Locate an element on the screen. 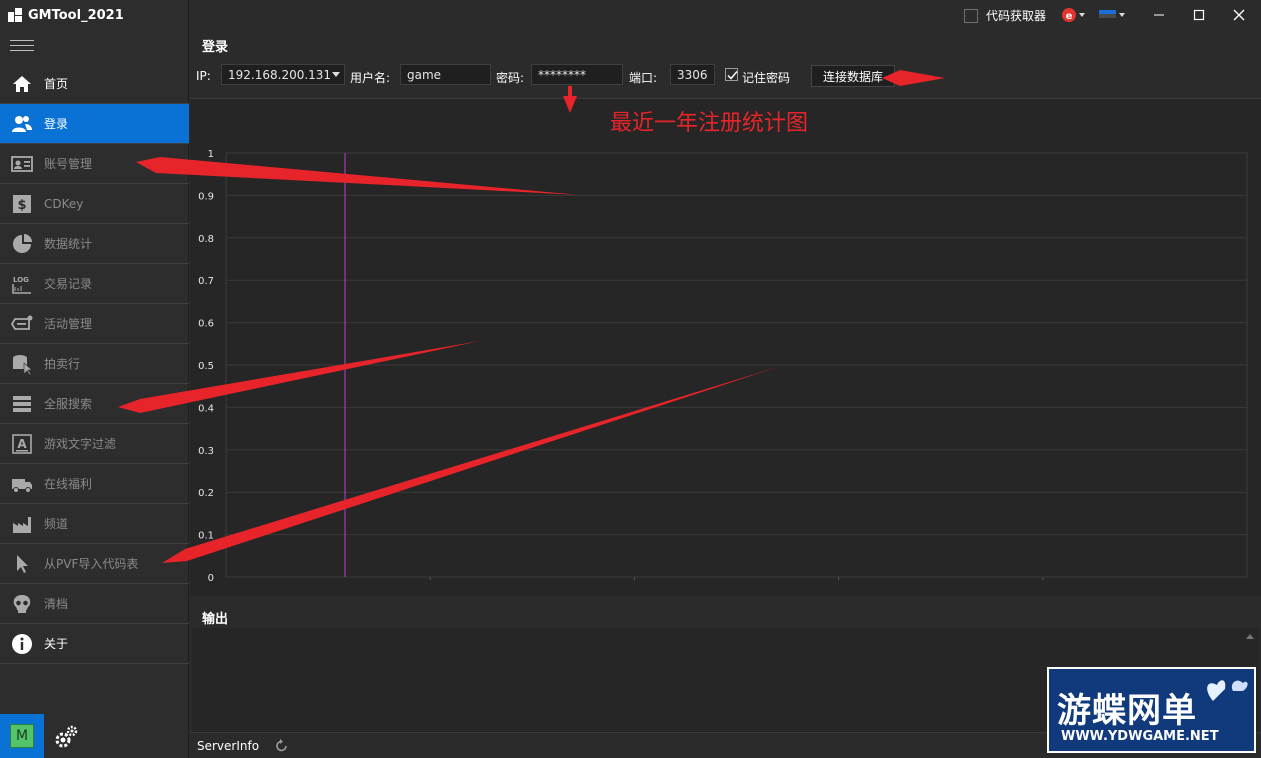  username-label: 用户名: is located at coordinates (370, 78).